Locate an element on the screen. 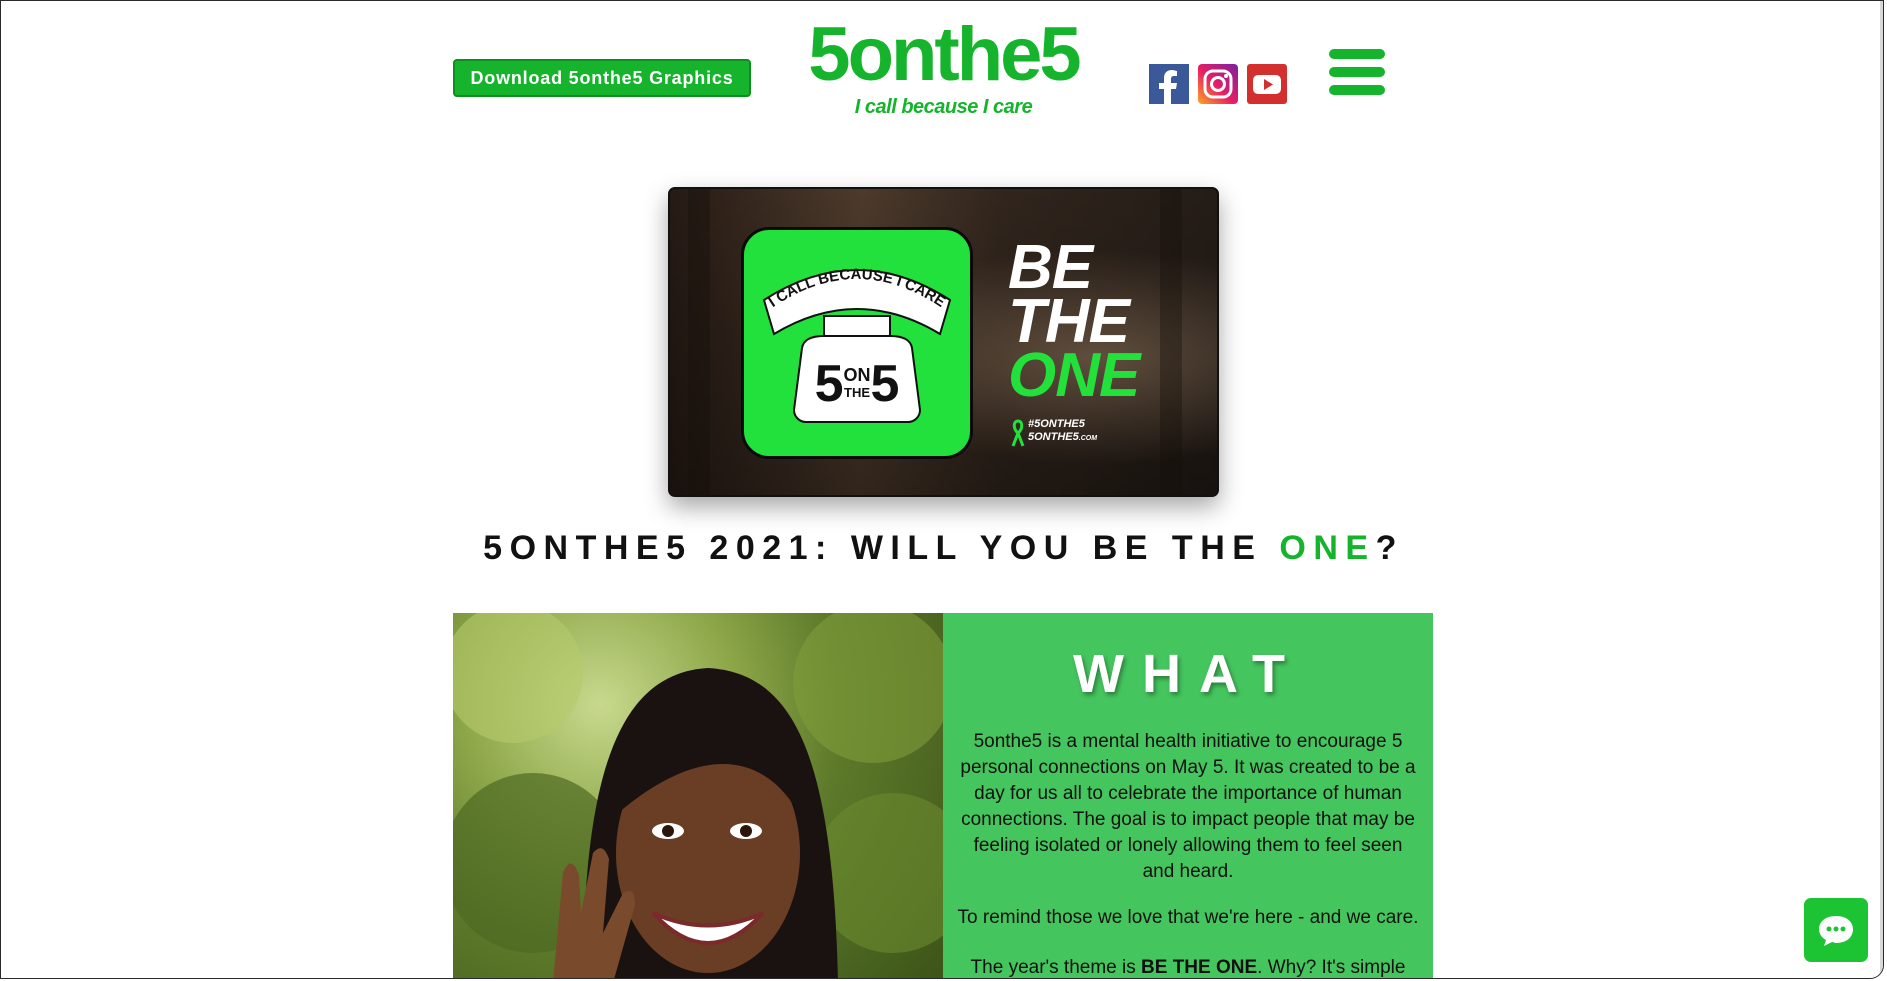 The height and width of the screenshot is (981, 1887). page-headline: 5onthe5 2021: Will you be the ONE? is located at coordinates (943, 548).